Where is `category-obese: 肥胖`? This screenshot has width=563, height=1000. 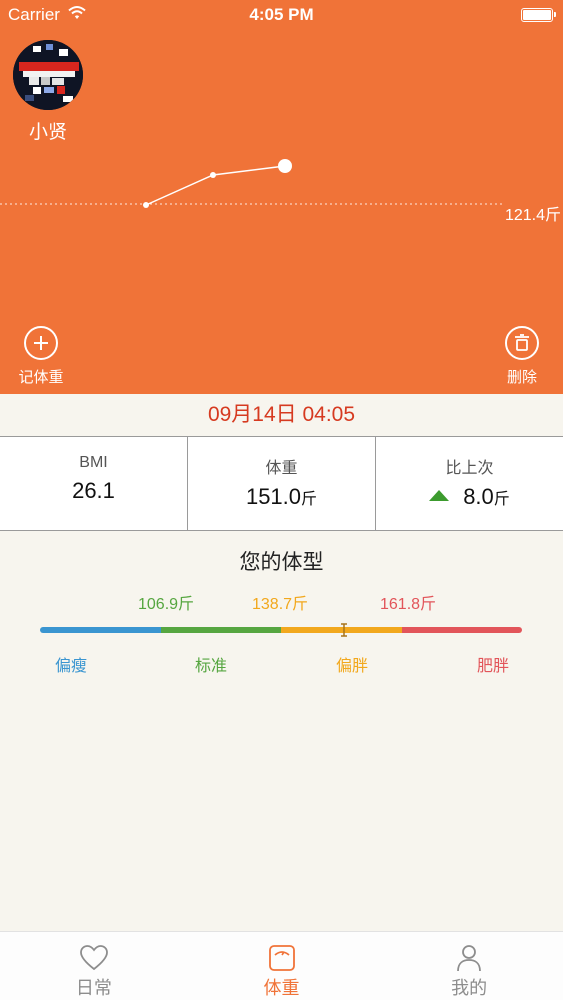
category-obese: 肥胖 is located at coordinates (493, 666).